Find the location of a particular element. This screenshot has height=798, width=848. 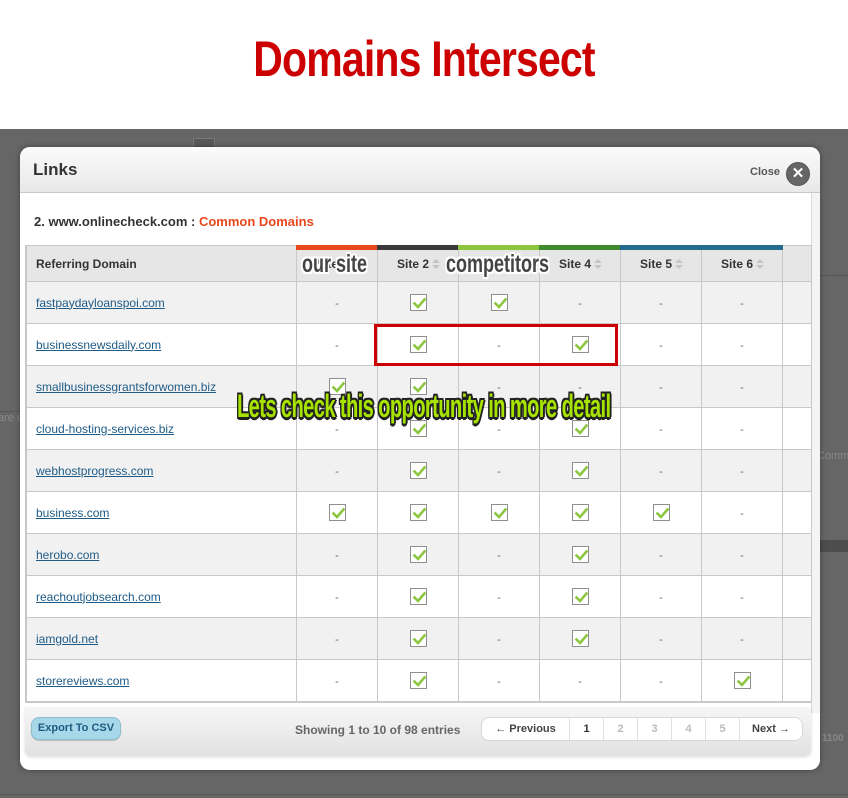

domain-link: cloud-hosting-services.biz is located at coordinates (105, 429).